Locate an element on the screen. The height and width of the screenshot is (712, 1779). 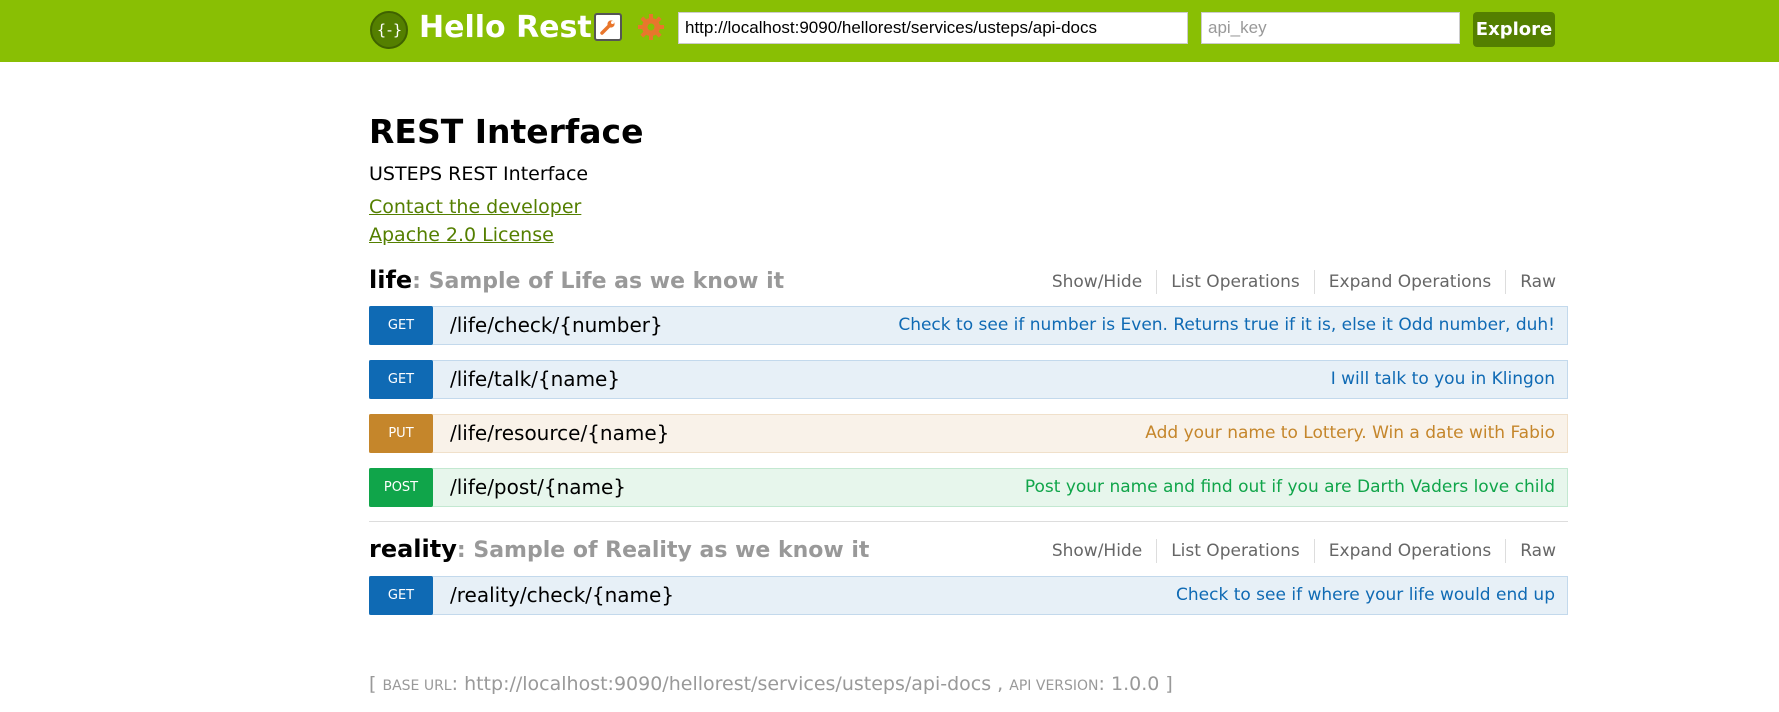
wrench-tool-button is located at coordinates (608, 27).